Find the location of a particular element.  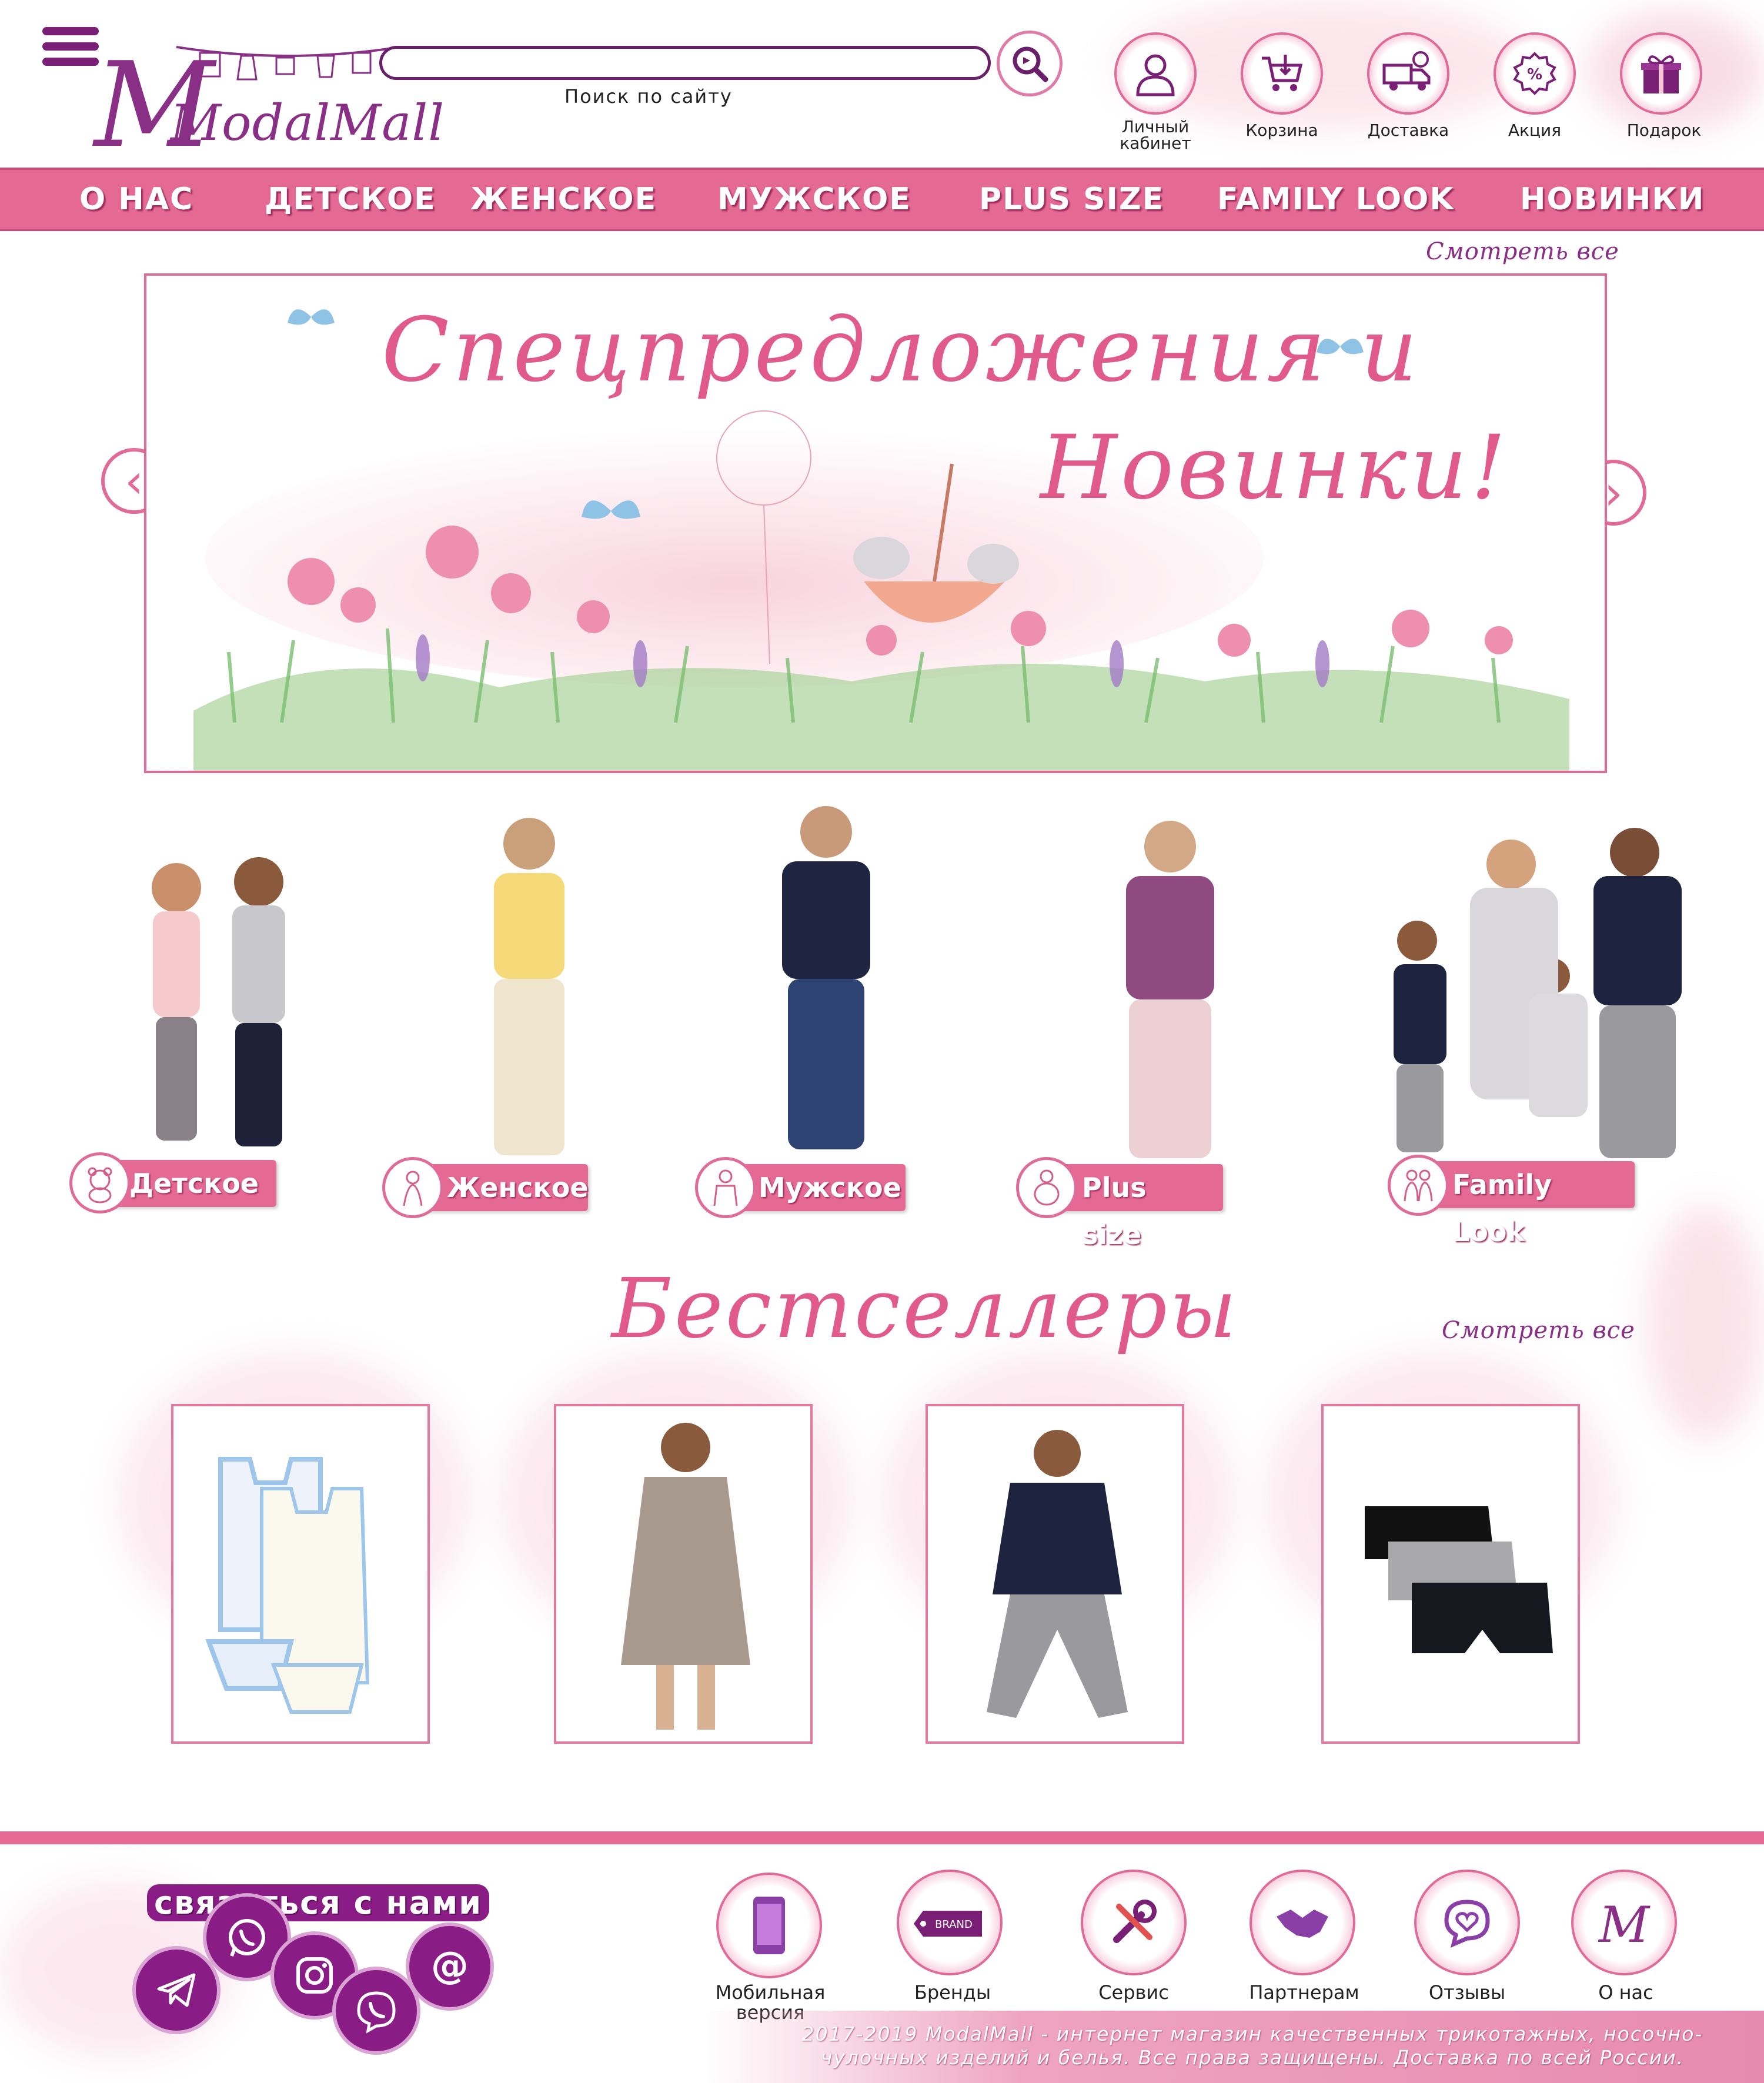

banner-see-all-link: Смотреть все is located at coordinates (1522, 252).